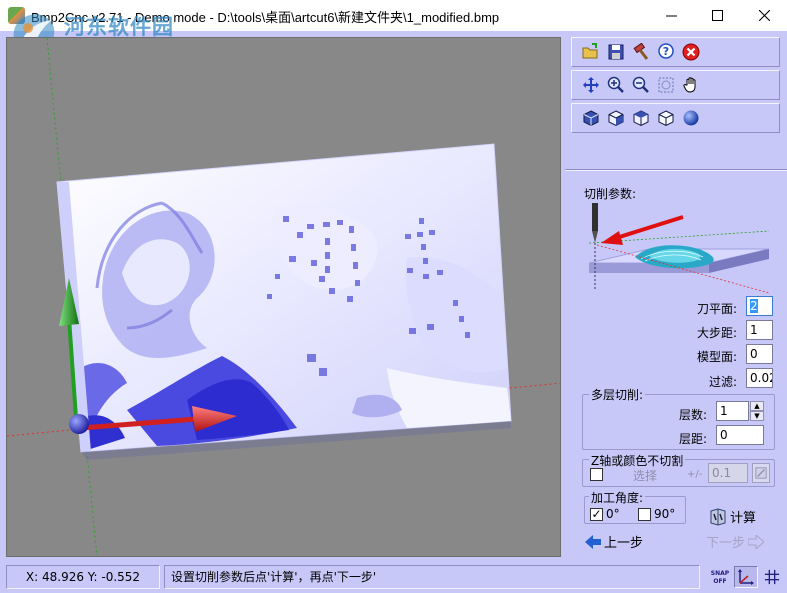 This screenshot has height=593, width=787. I want to click on view-mode-2-button, so click(616, 118).